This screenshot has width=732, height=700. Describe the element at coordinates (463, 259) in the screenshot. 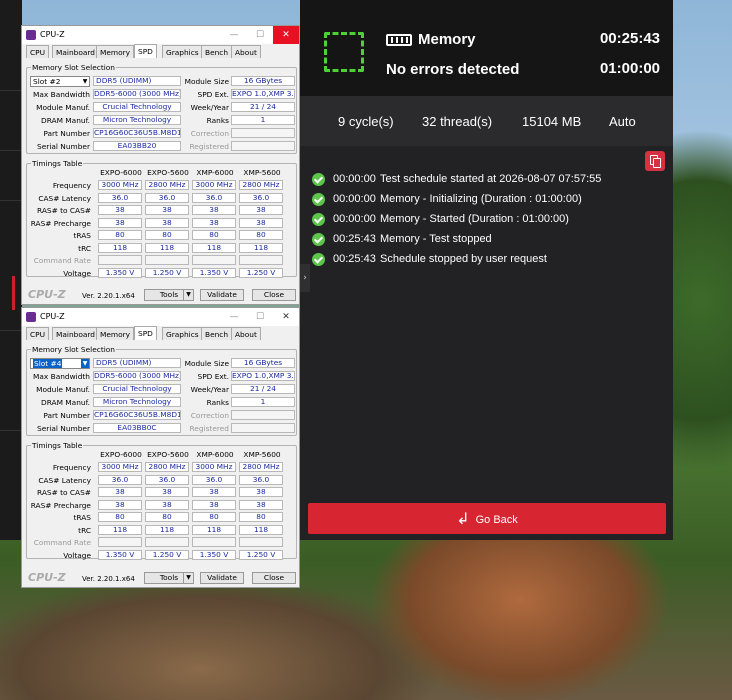

I see `log-message: Schedule stopped by user request` at that location.